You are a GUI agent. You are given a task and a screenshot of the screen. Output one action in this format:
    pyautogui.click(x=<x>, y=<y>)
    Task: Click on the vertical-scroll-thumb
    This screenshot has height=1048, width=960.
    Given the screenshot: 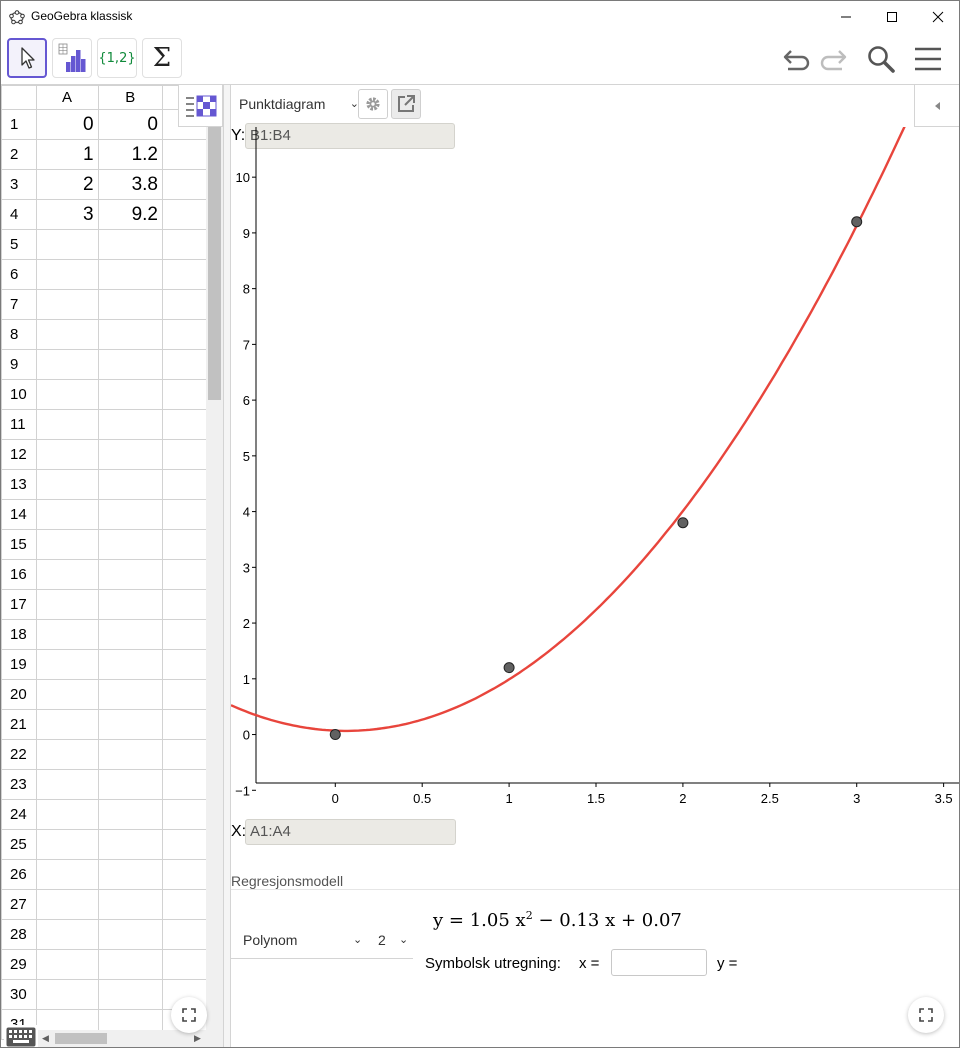 What is the action you would take?
    pyautogui.click(x=214, y=263)
    